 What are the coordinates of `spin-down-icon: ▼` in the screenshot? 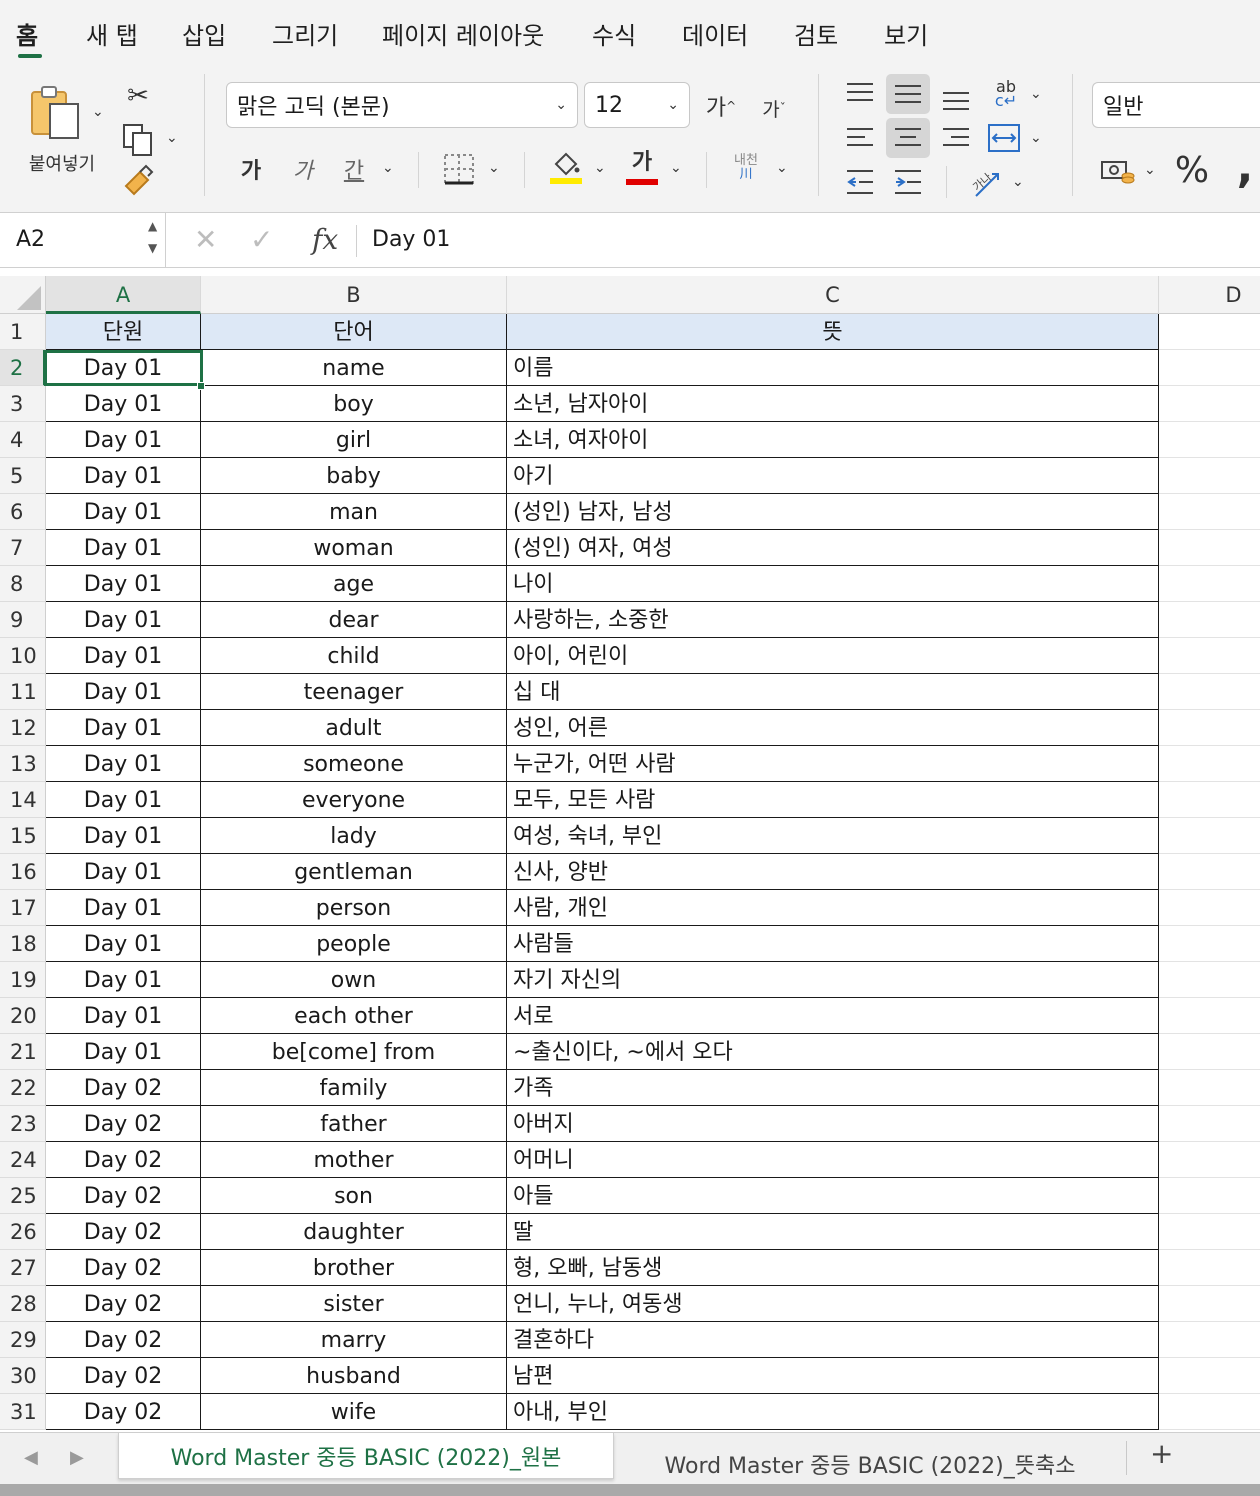 It's located at (152, 248).